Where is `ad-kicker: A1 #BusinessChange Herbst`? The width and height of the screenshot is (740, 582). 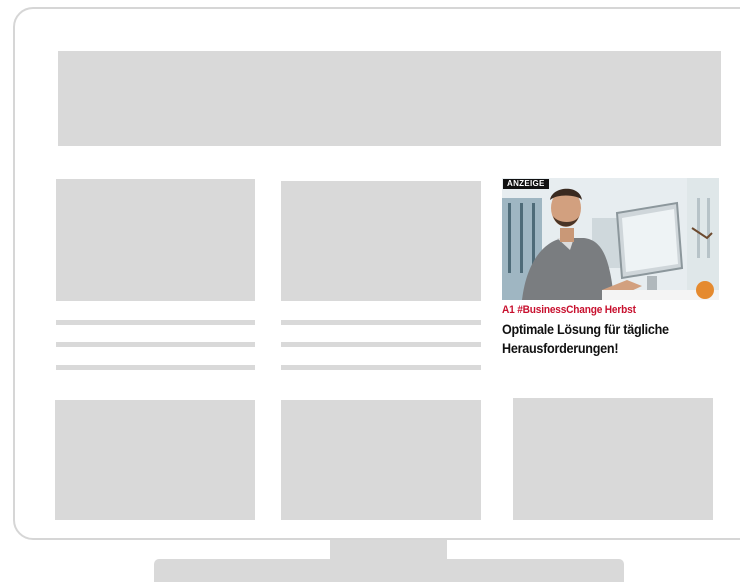
ad-kicker: A1 #BusinessChange Herbst is located at coordinates (602, 310).